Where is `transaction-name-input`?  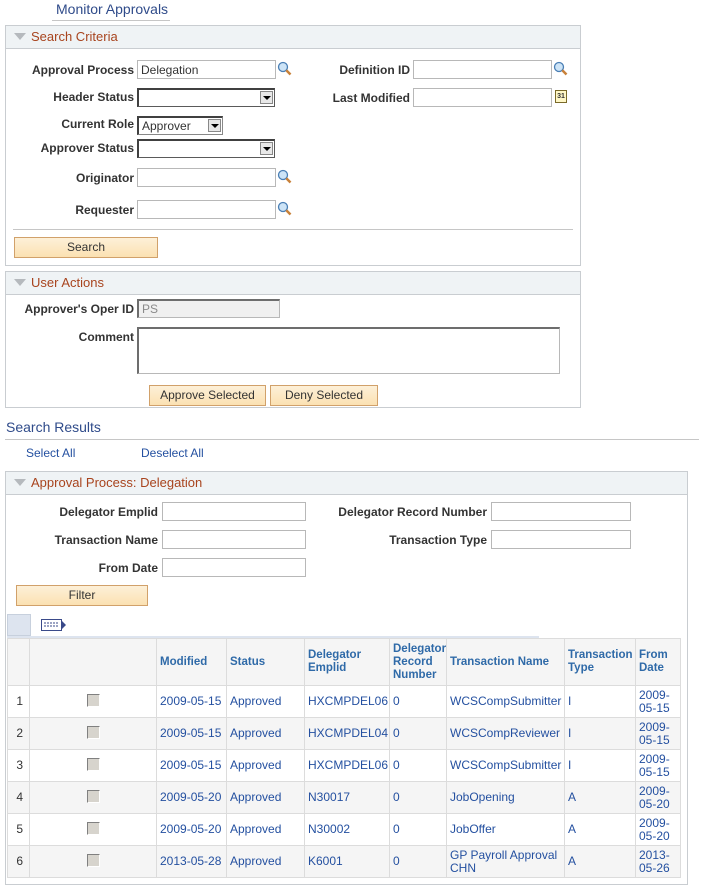 transaction-name-input is located at coordinates (234, 539).